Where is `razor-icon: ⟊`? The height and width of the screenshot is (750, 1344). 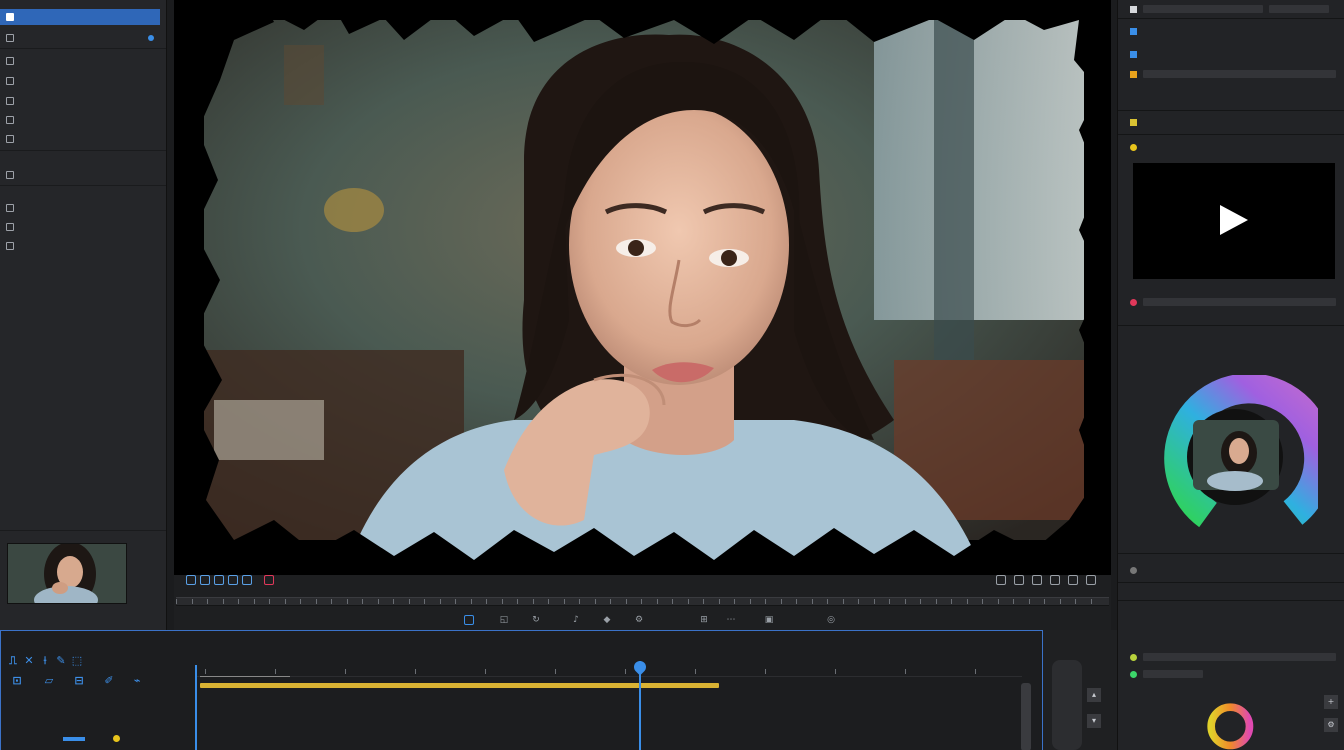
razor-icon: ⟊ is located at coordinates (45, 661).